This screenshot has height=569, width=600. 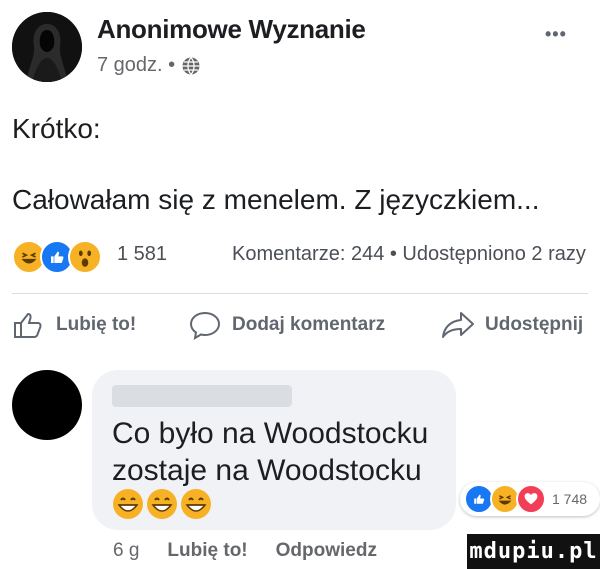 I want to click on share-button: Udostępnij, so click(x=512, y=325).